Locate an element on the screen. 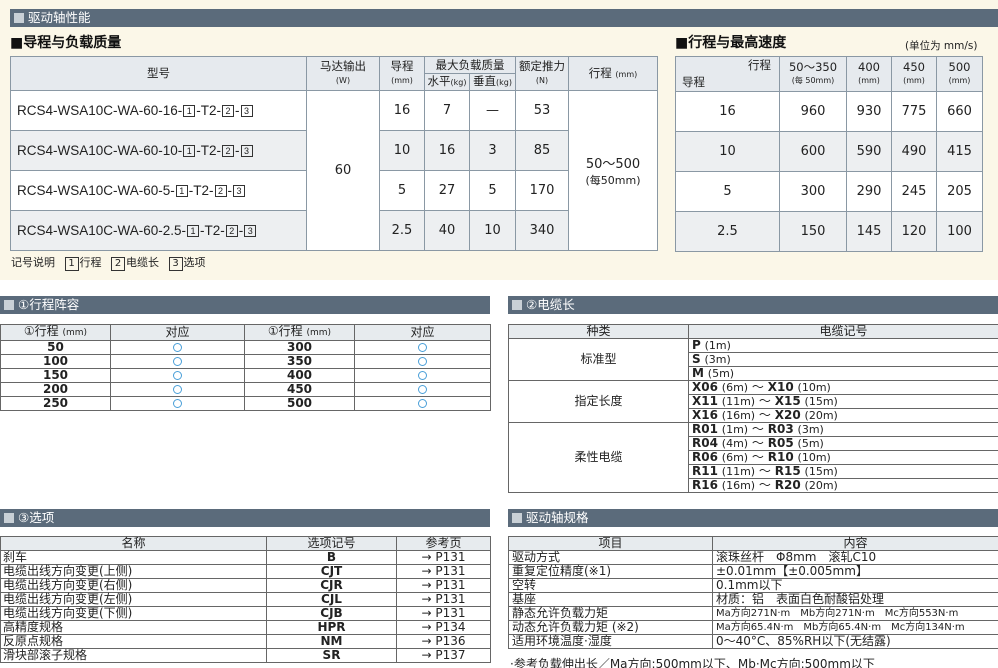 This screenshot has width=998, height=668. lead-load-heading: ■导程与负载质量 is located at coordinates (66, 43).